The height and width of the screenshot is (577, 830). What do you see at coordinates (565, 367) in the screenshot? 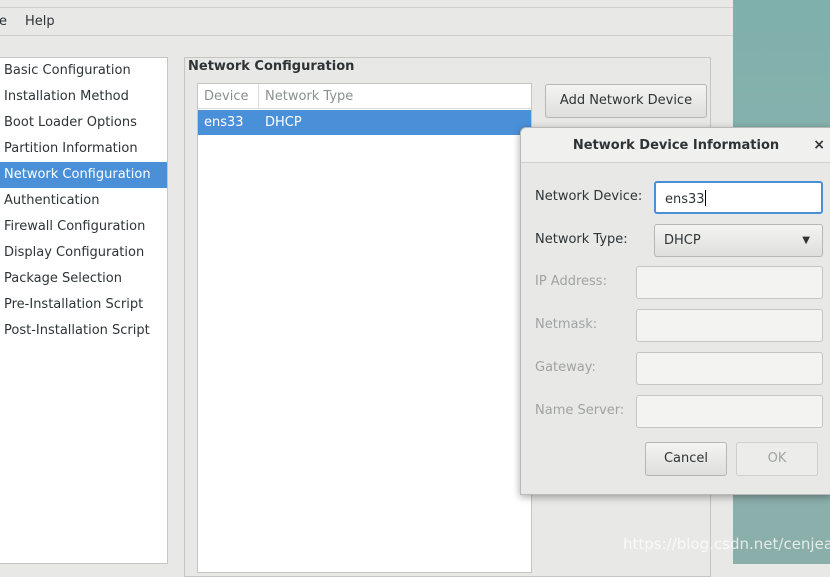
I see `gateway-label: Gateway:` at bounding box center [565, 367].